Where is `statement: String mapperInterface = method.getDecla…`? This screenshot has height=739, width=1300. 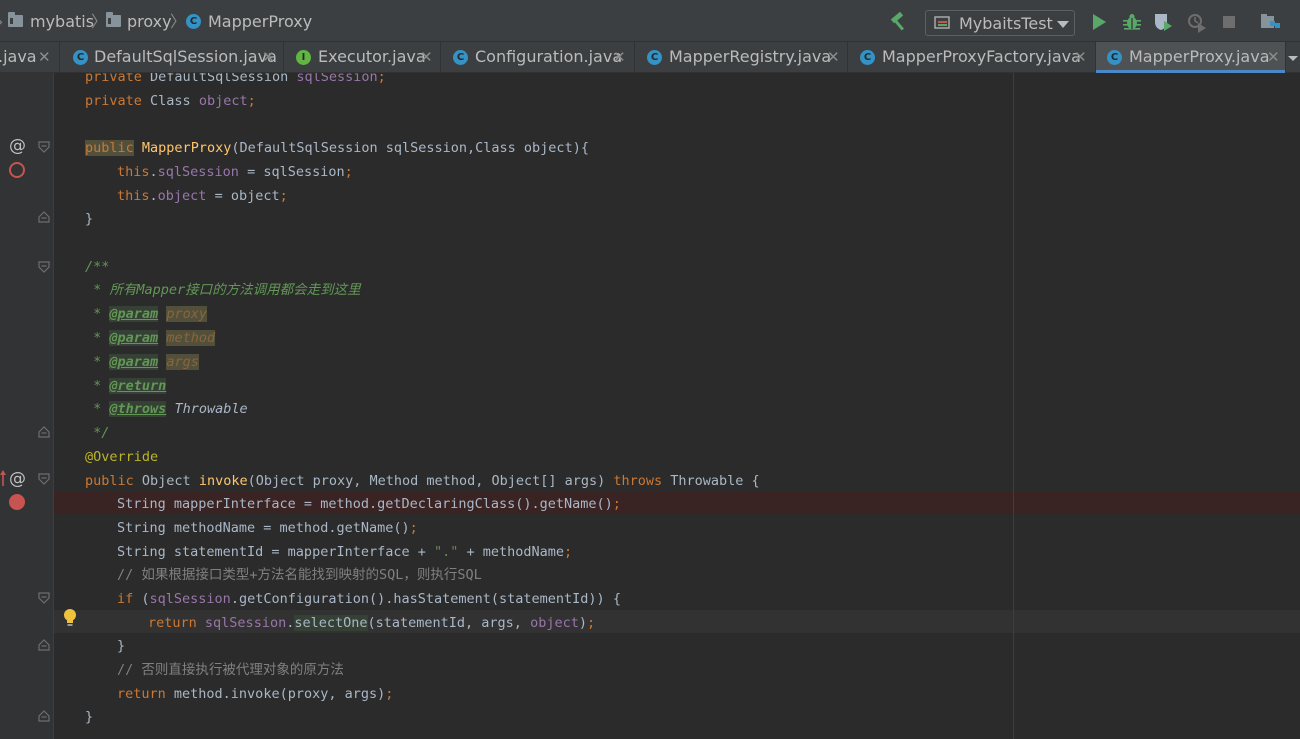 statement: String mapperInterface = method.getDecla… is located at coordinates (365, 504).